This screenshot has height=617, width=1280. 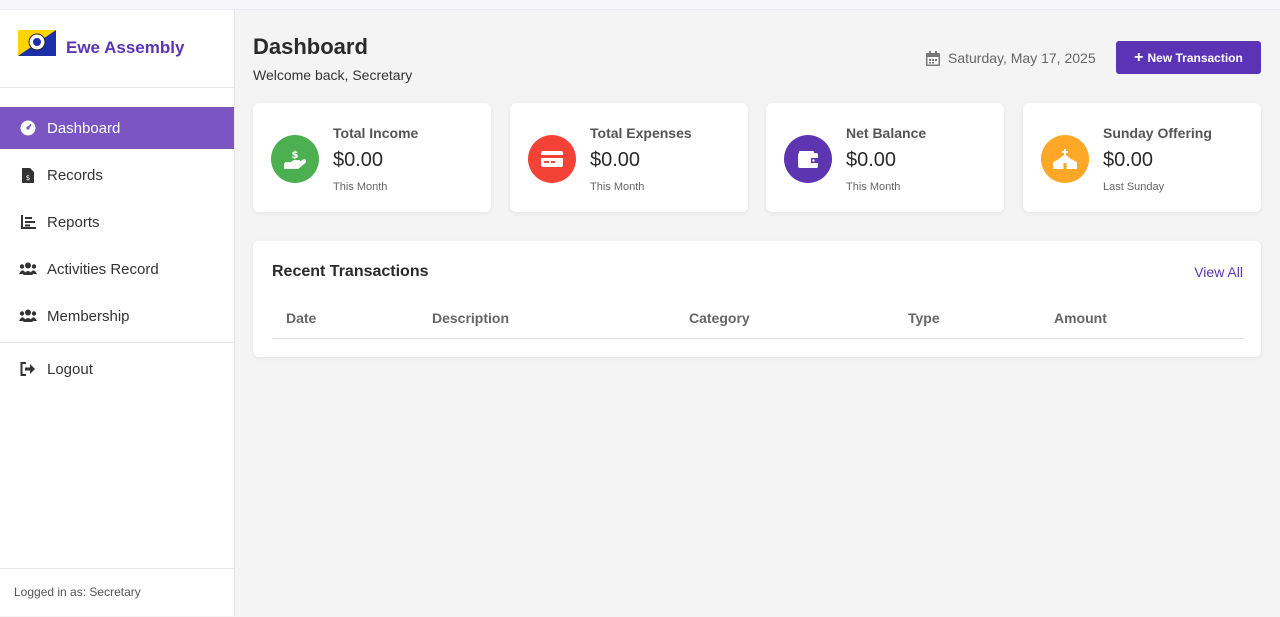 I want to click on hand-dollar-icon: $, so click(x=295, y=159).